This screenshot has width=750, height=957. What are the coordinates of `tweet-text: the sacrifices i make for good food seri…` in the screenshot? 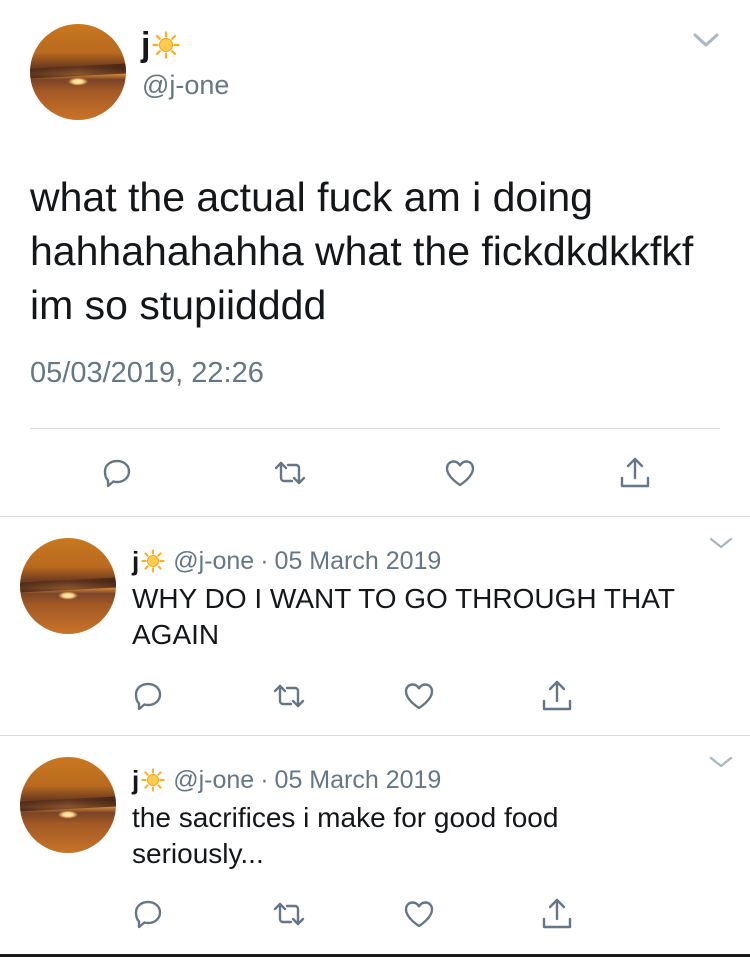 It's located at (345, 835).